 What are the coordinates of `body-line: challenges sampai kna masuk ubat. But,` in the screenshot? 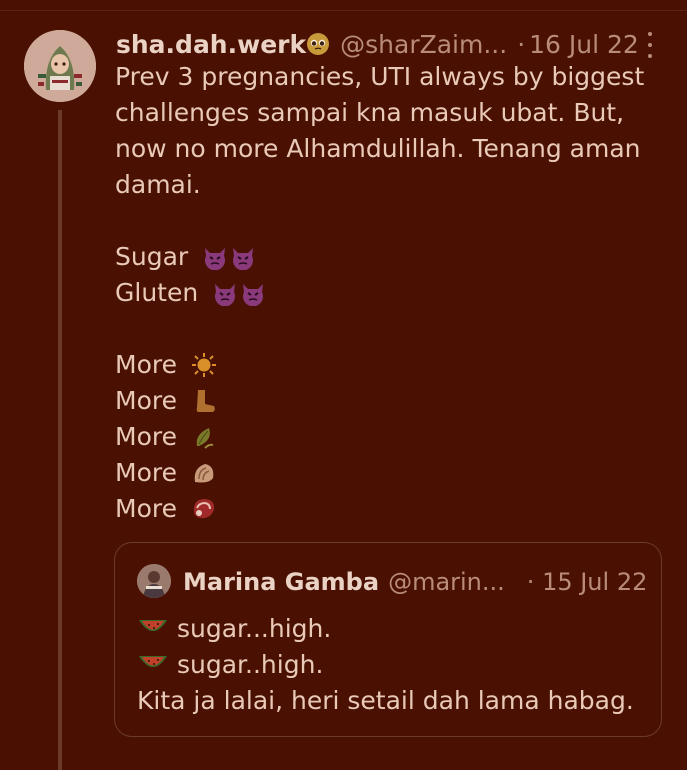 It's located at (370, 112).